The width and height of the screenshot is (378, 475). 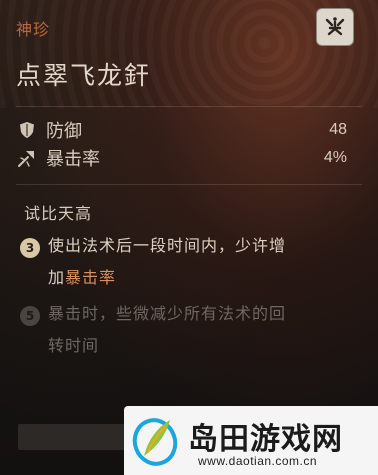 What do you see at coordinates (189, 184) in the screenshot?
I see `stats-divider` at bounding box center [189, 184].